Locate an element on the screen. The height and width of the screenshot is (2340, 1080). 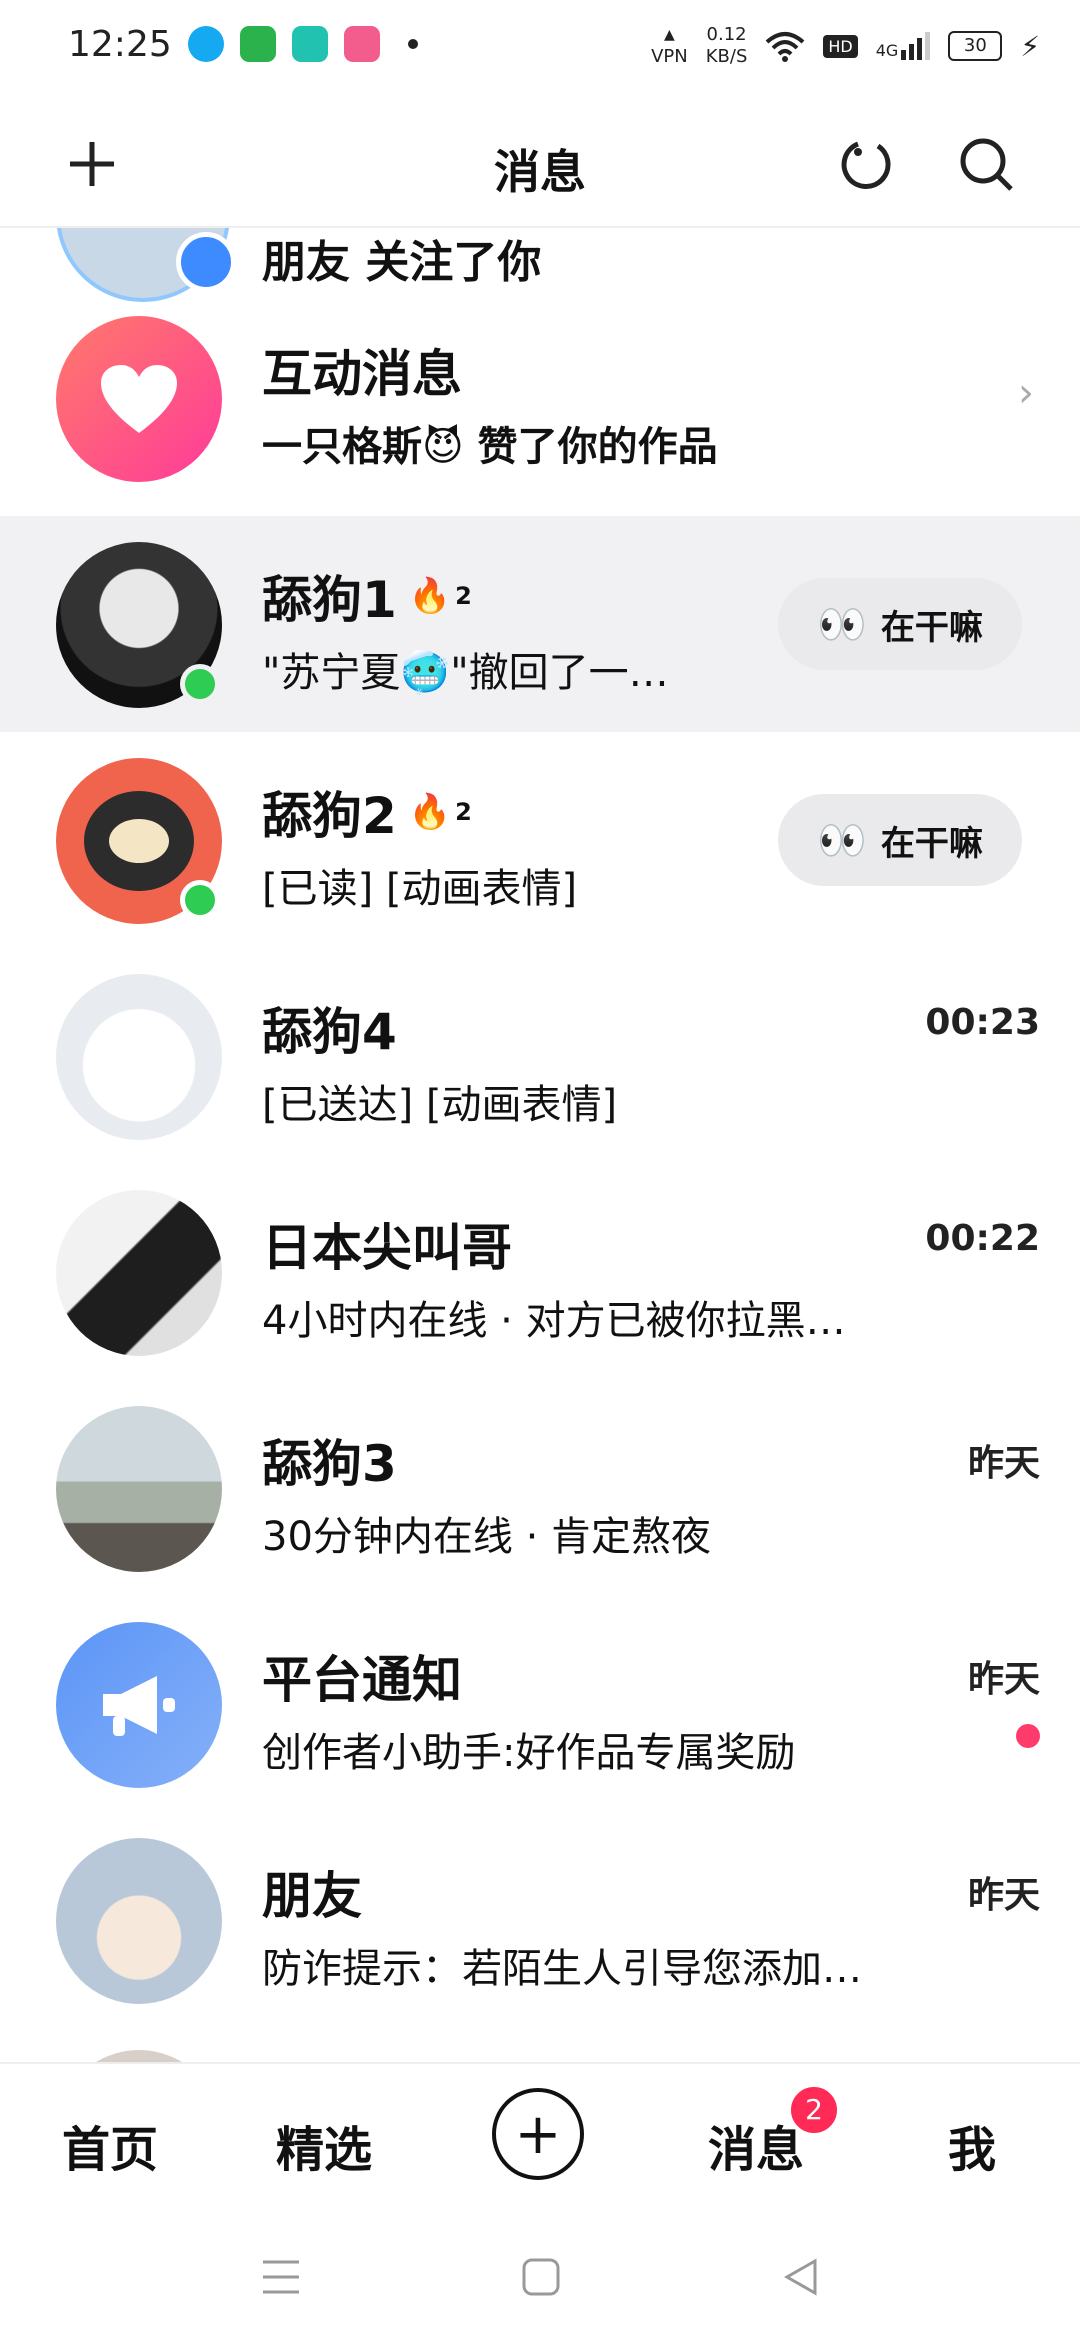
contact-name: 日本尖叫哥 is located at coordinates (387, 1248).